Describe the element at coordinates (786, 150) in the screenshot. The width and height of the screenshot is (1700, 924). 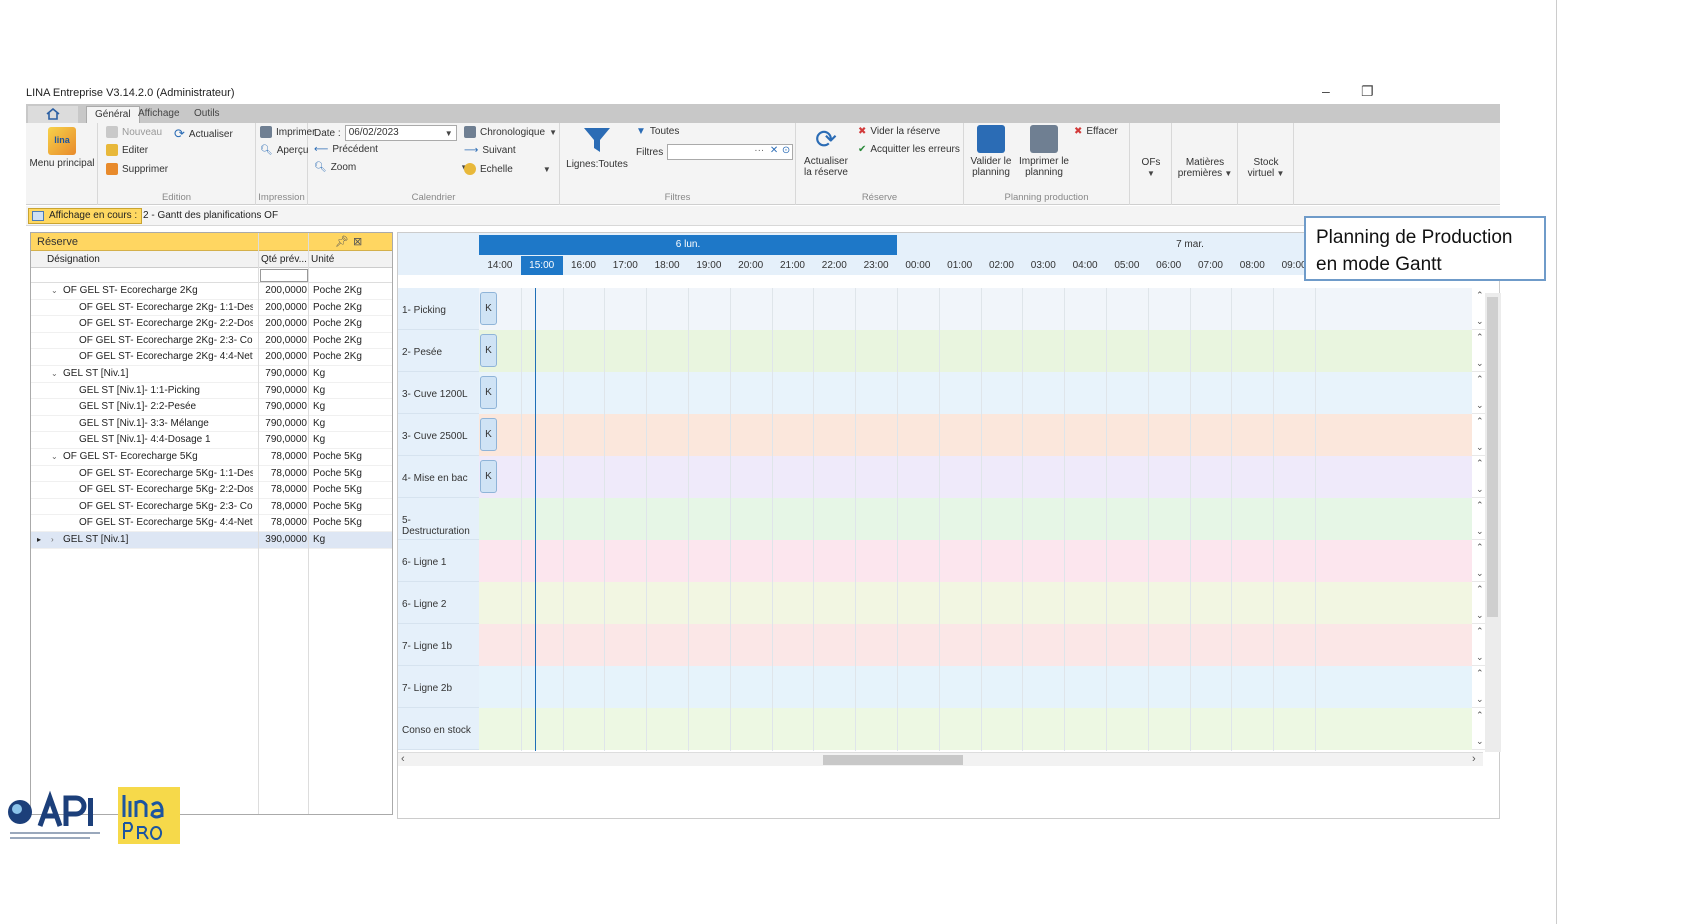
I see `apply-filter-icon: ⊙` at that location.